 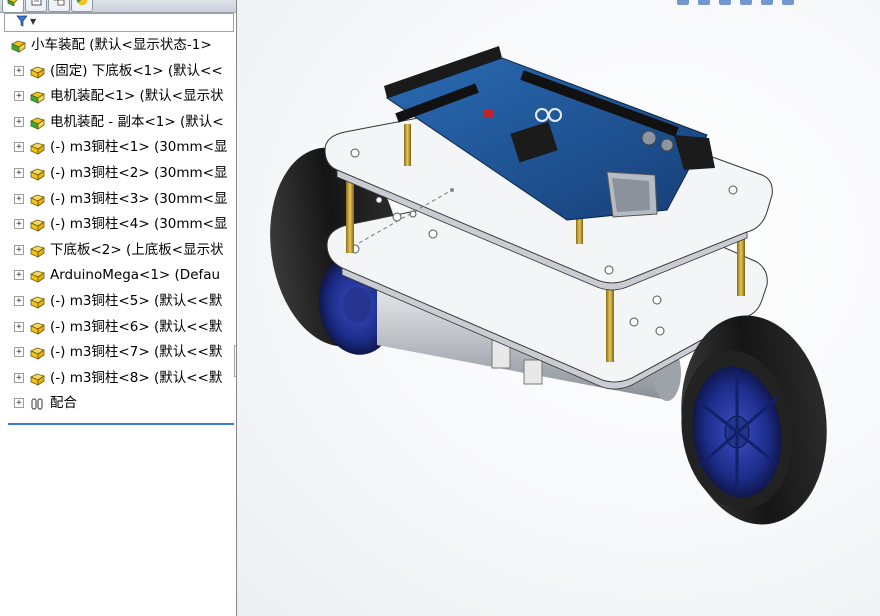 I want to click on tree-item-label: 电机装配 - 副本<1> (默认<, so click(x=137, y=122).